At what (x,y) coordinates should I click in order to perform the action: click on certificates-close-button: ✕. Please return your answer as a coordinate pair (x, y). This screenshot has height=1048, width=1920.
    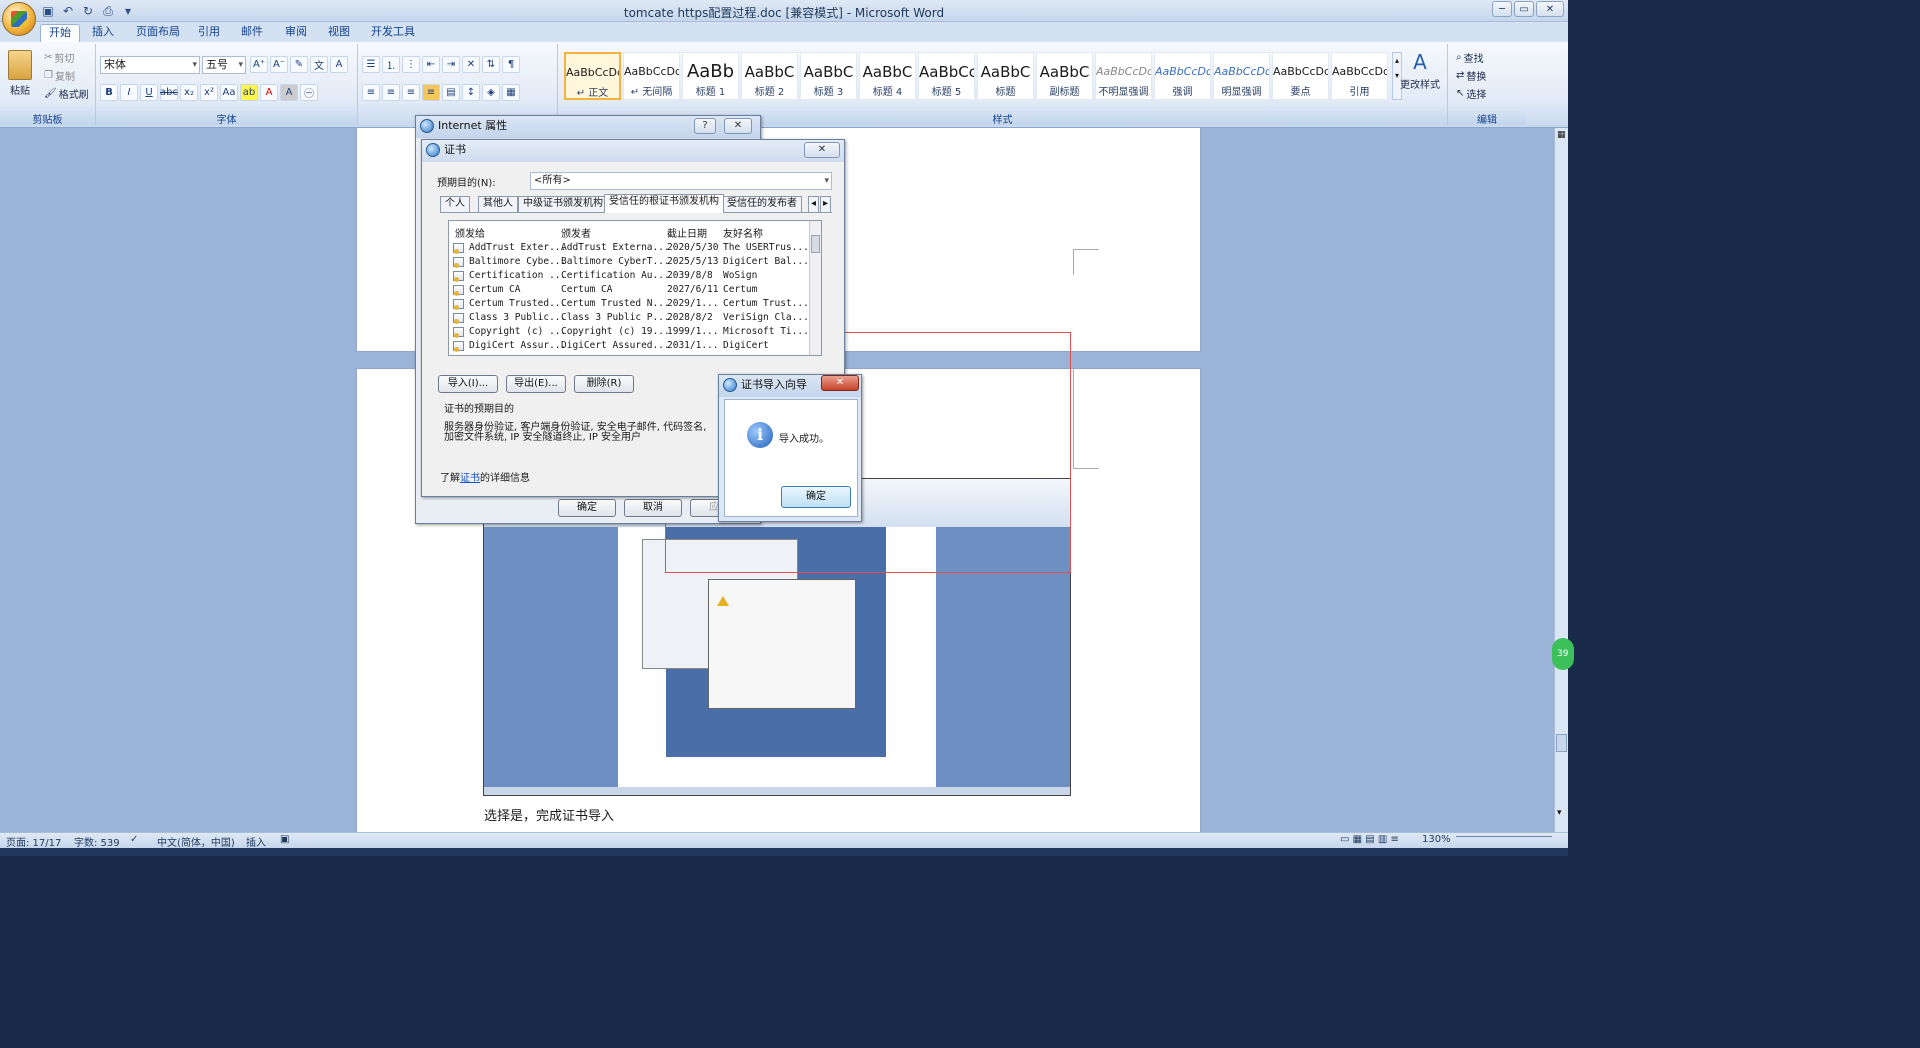
    Looking at the image, I should click on (822, 150).